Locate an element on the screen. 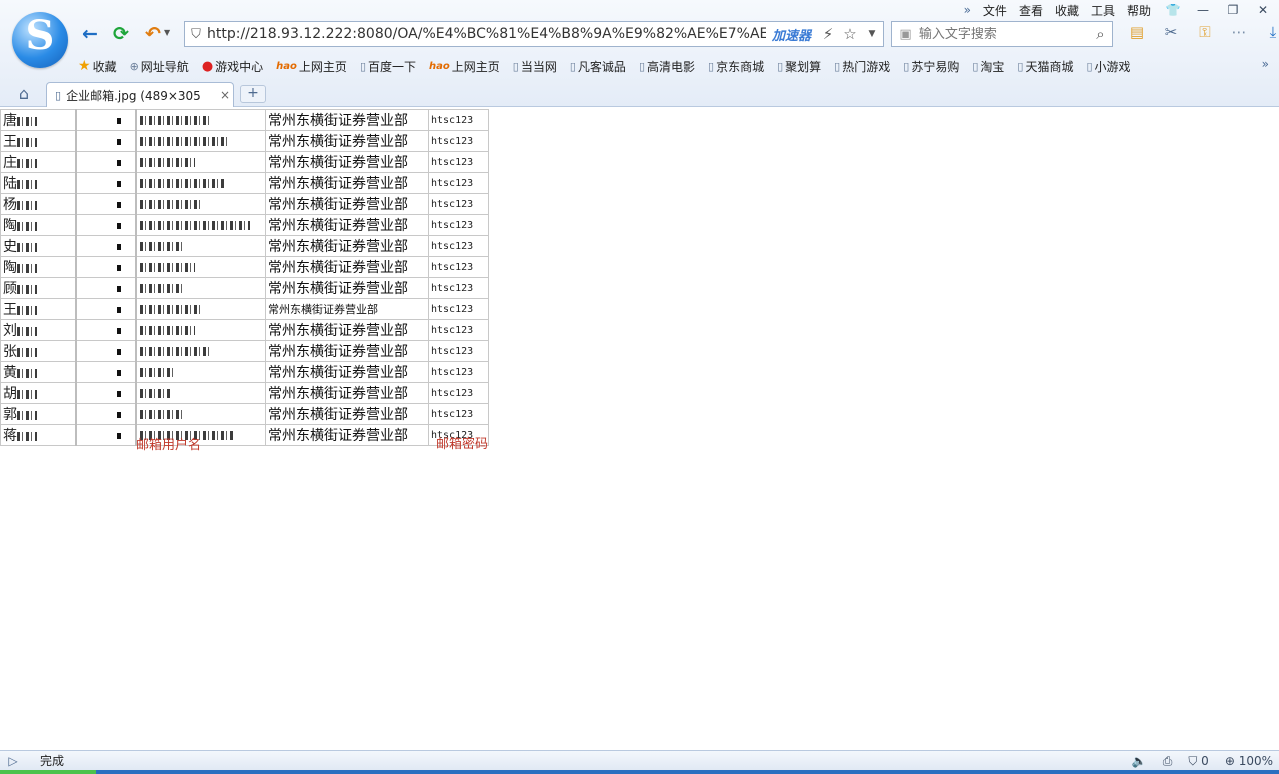  url-dropdown-icon: ▼ is located at coordinates (872, 34).